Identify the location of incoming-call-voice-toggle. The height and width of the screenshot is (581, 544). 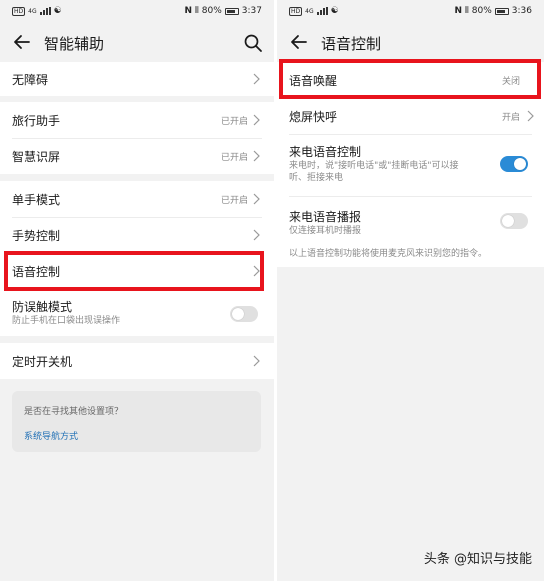
(514, 164).